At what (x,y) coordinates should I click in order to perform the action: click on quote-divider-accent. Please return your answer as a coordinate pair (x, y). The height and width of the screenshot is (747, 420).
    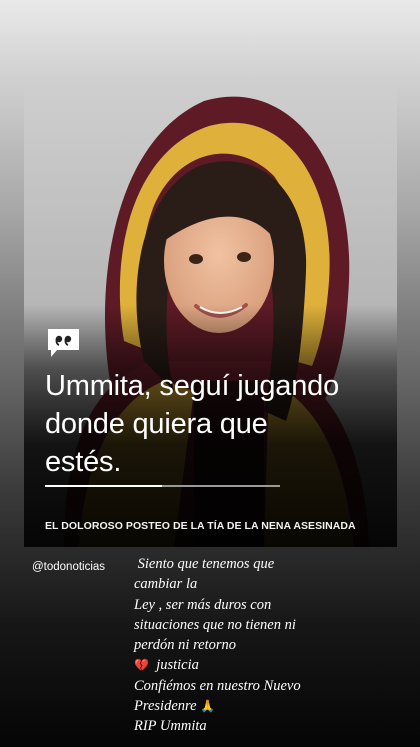
    Looking at the image, I should click on (103, 486).